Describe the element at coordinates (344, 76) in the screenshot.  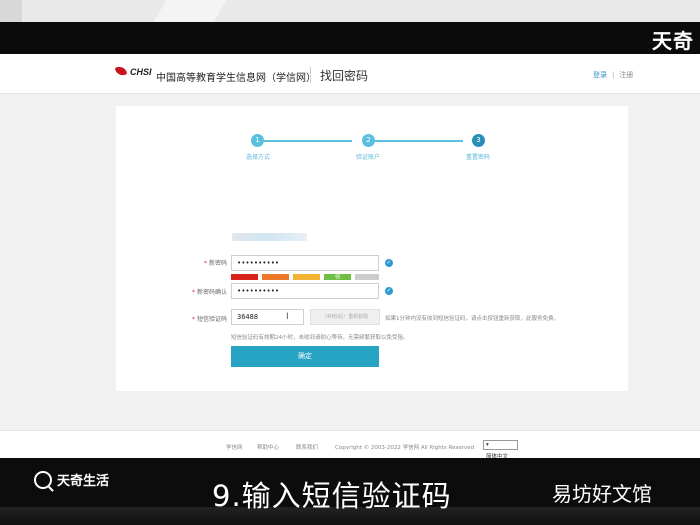
I see `page-title: 找回密码` at that location.